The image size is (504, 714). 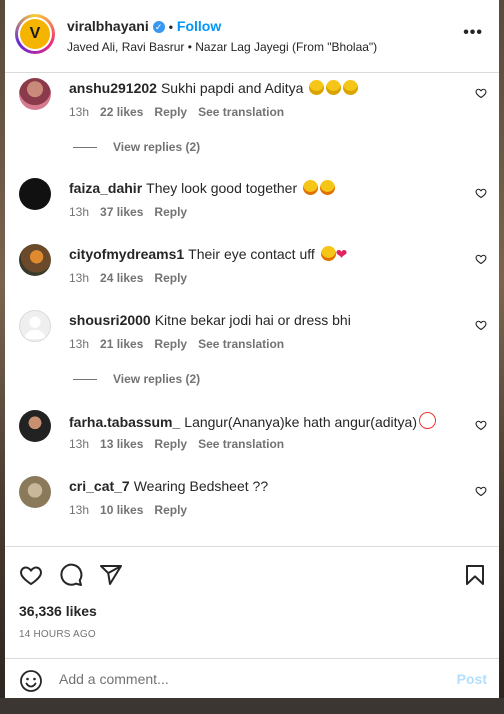 What do you see at coordinates (232, 88) in the screenshot?
I see `comment-body: Sukhi papdi and Aditya` at bounding box center [232, 88].